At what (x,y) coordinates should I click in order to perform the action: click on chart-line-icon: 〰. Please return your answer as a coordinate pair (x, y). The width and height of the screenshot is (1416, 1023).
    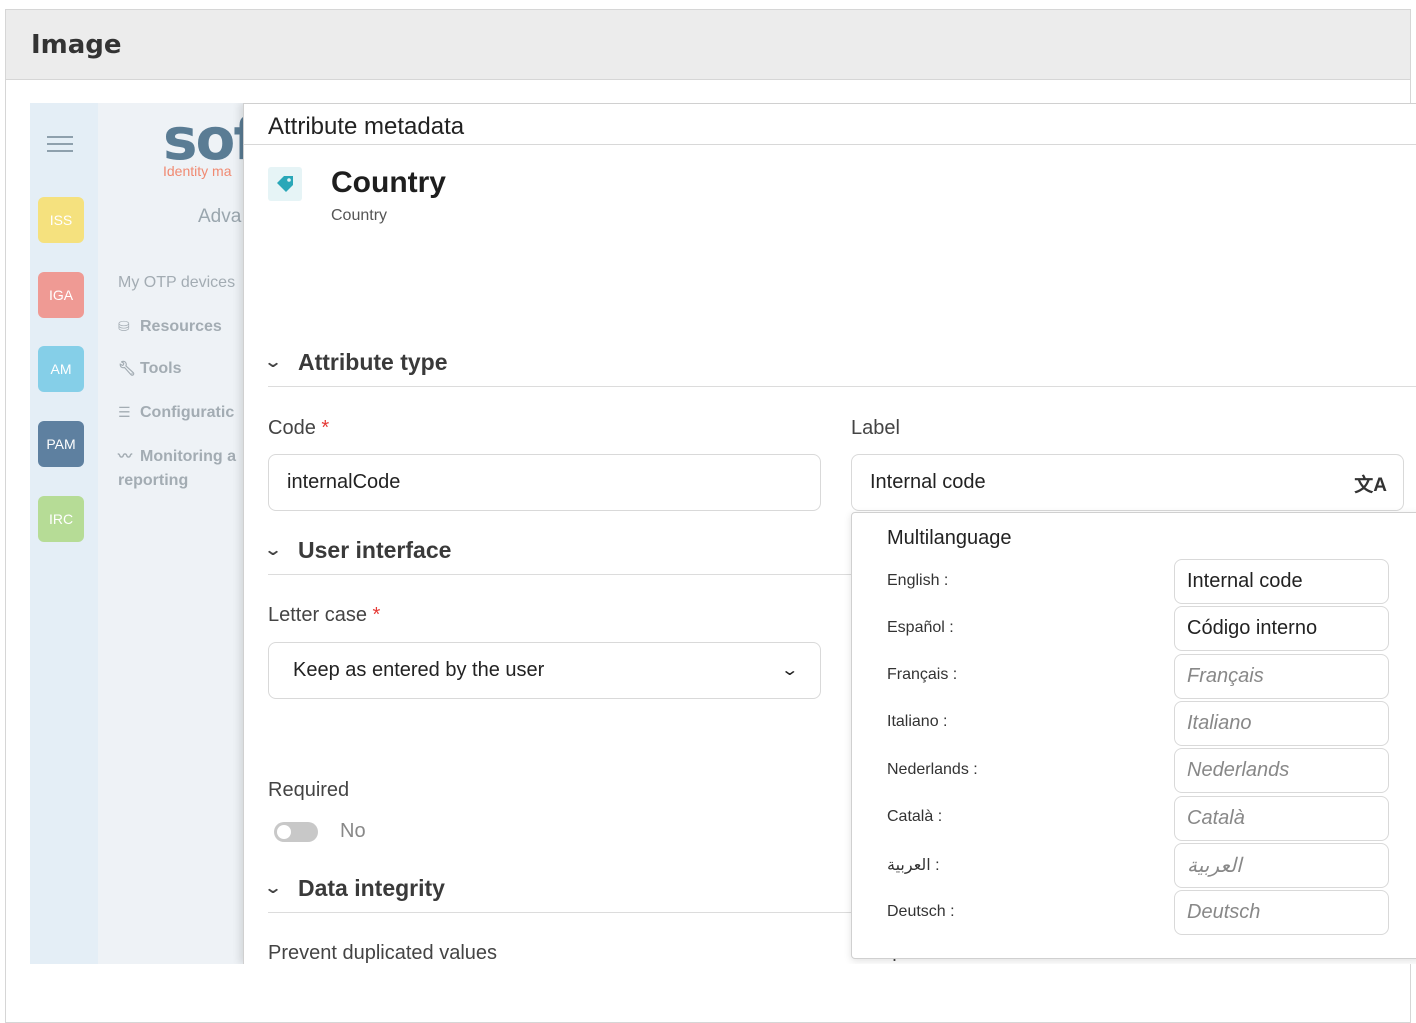
    Looking at the image, I should click on (125, 456).